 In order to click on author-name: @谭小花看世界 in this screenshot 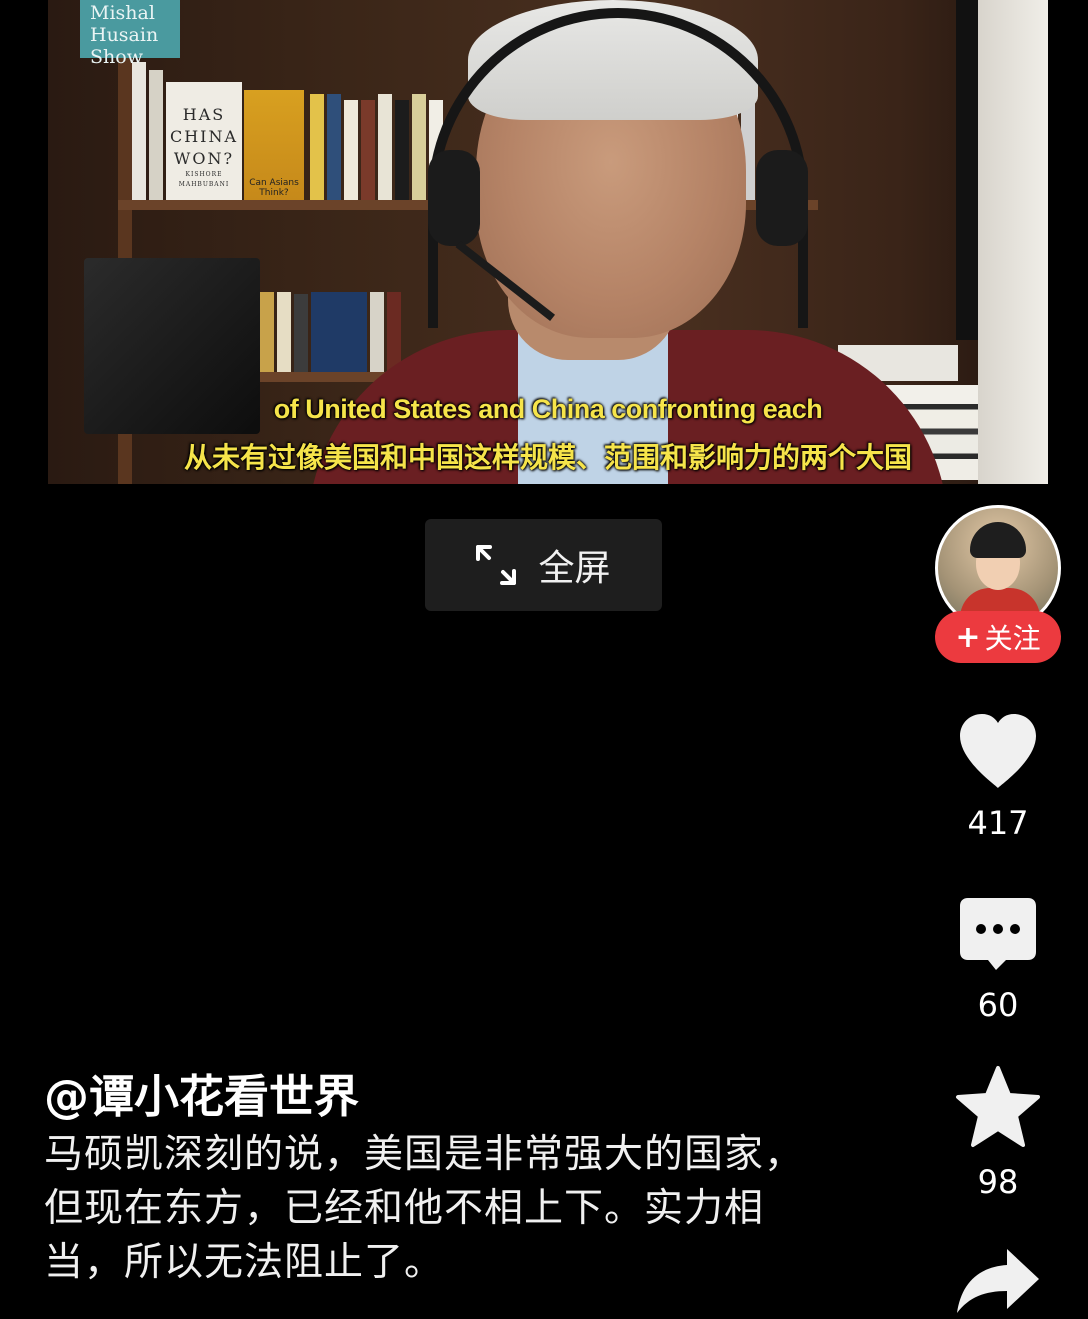, I will do `click(201, 1092)`.